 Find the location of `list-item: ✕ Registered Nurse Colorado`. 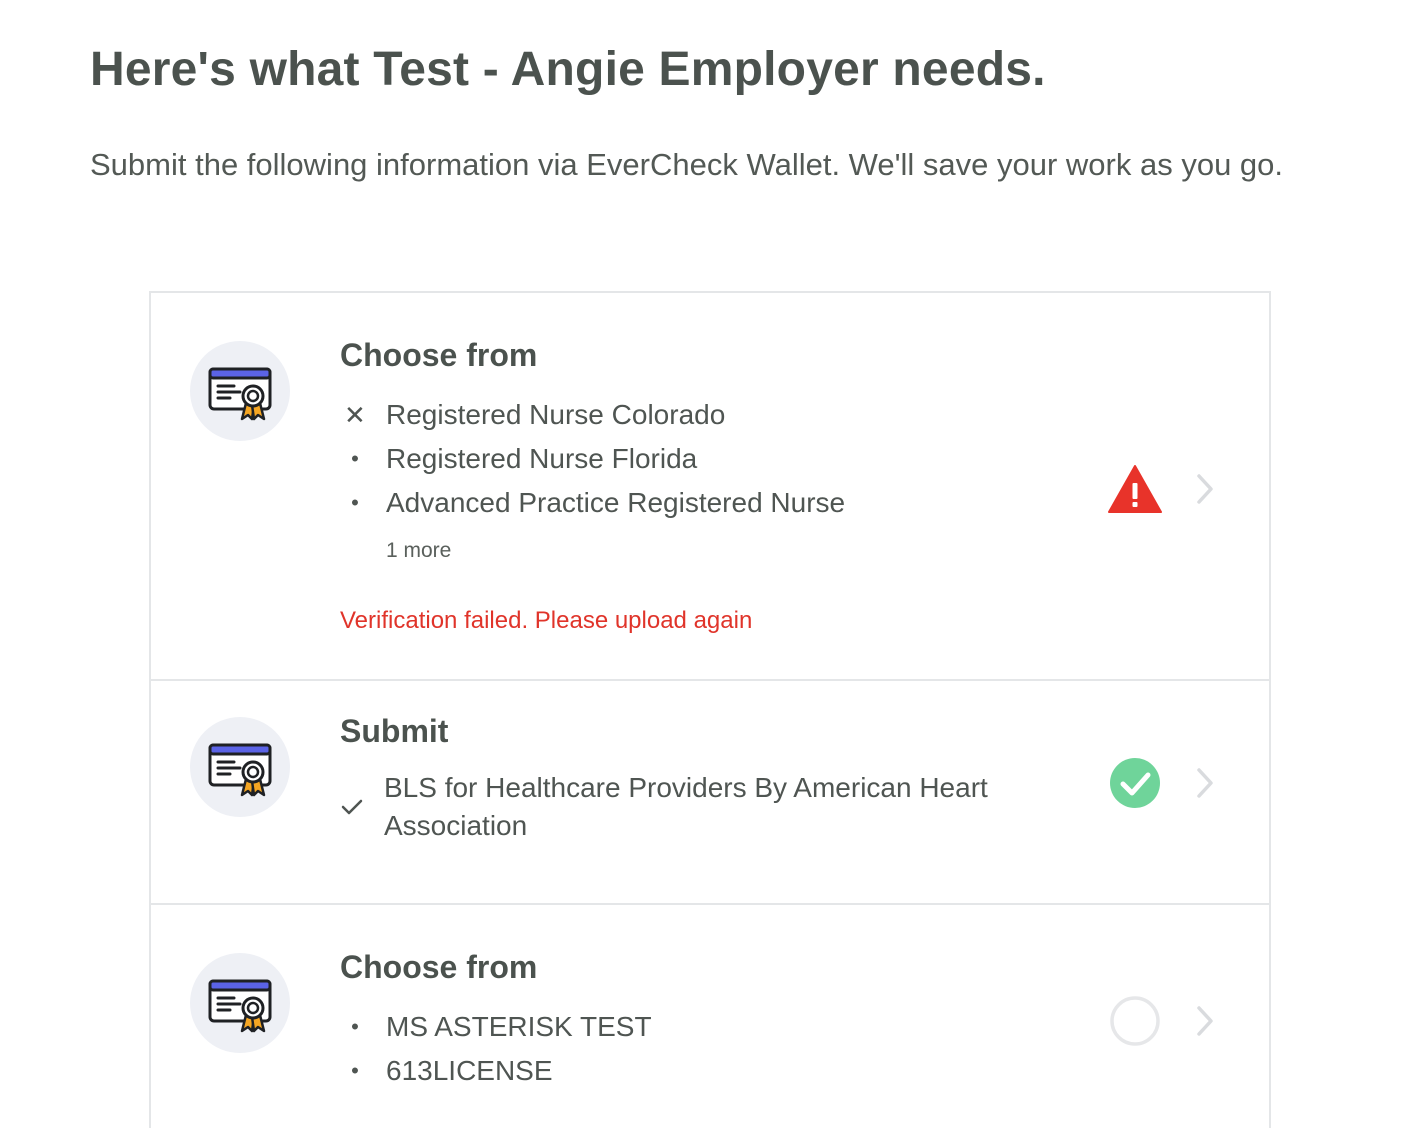

list-item: ✕ Registered Nurse Colorado is located at coordinates (592, 415).